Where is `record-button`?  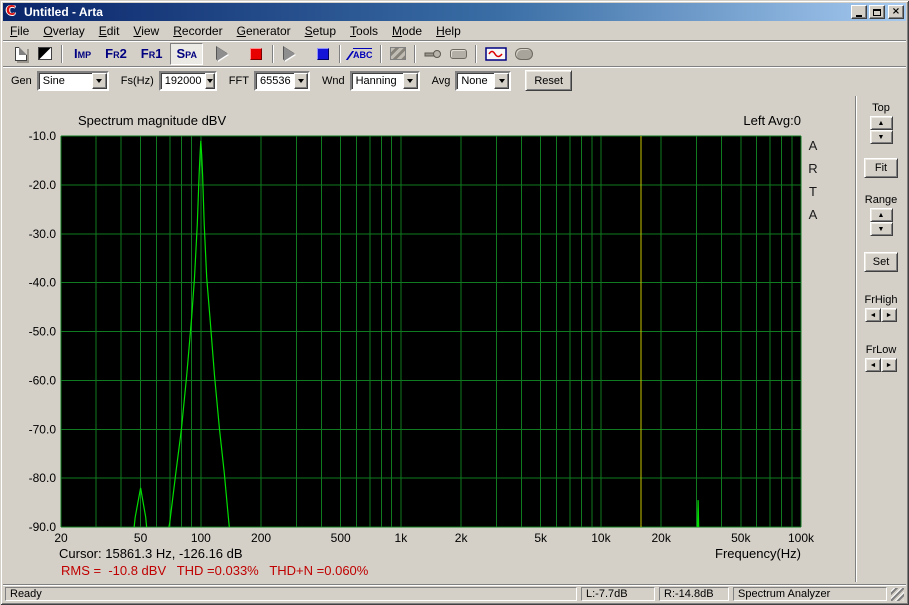
record-button is located at coordinates (256, 54).